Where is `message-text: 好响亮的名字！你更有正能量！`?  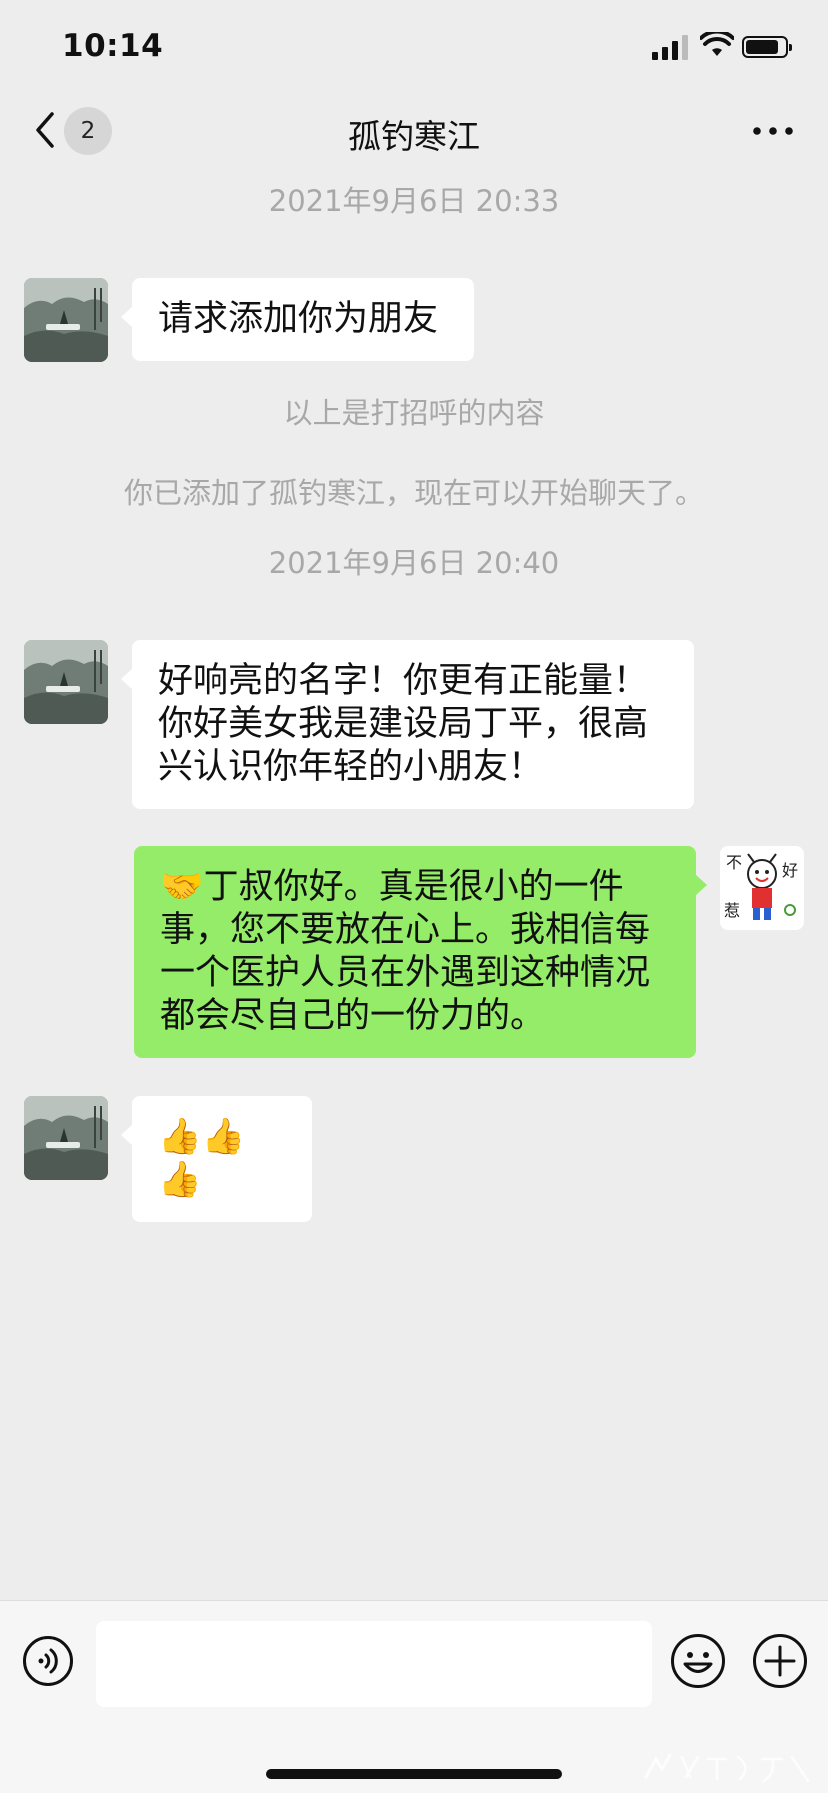 message-text: 好响亮的名字！你更有正能量！ is located at coordinates (403, 681).